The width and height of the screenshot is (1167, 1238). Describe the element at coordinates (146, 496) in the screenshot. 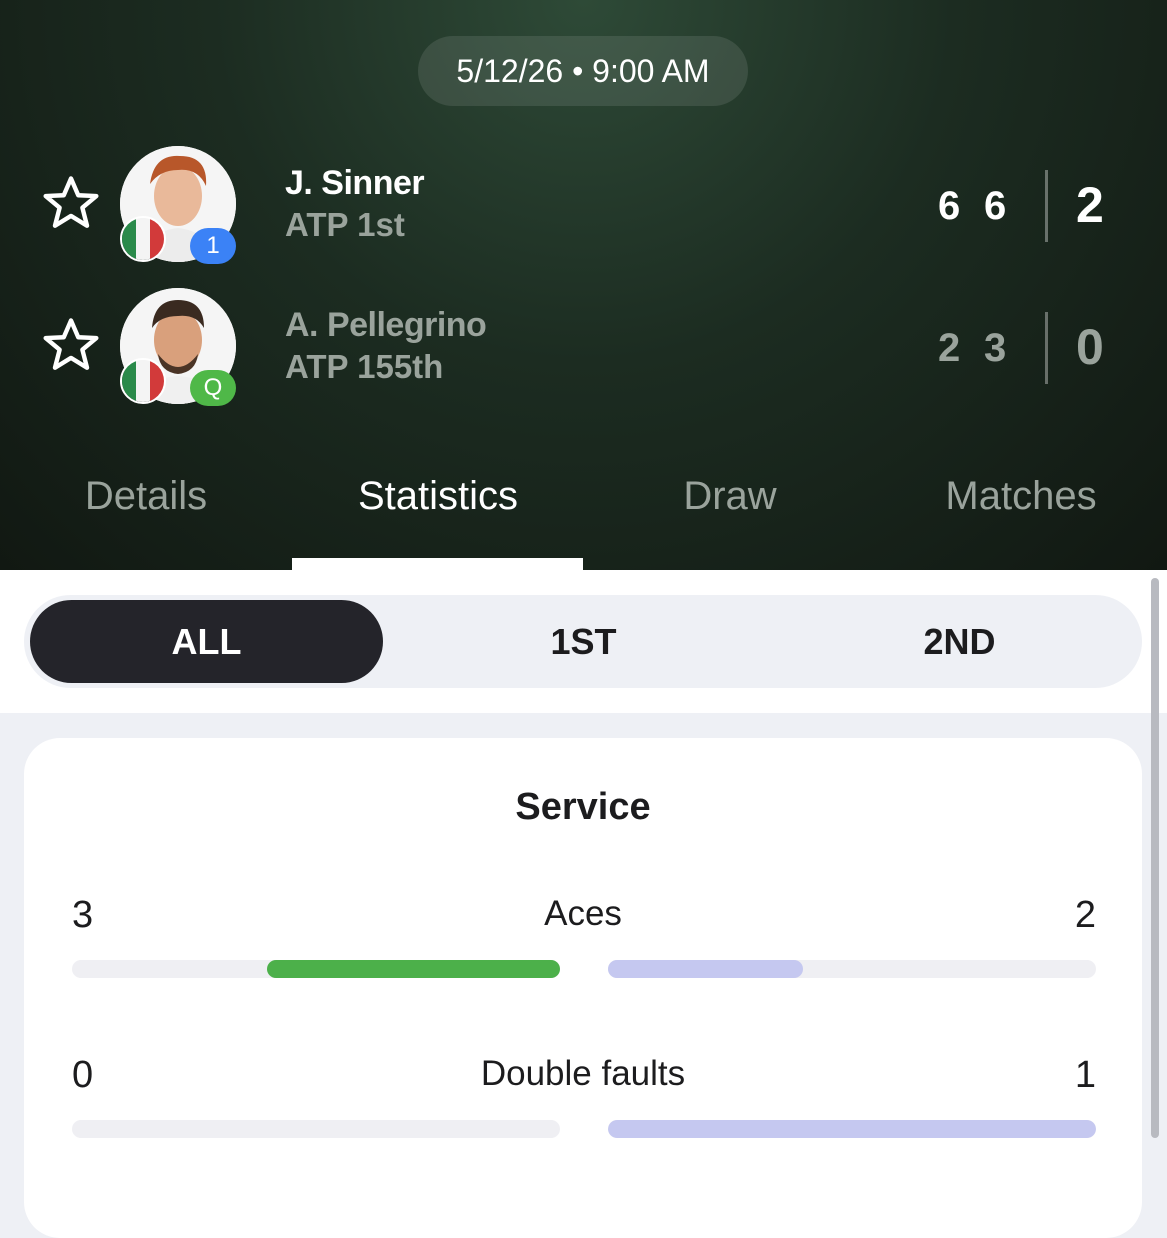

I see `tab-details: Details` at that location.